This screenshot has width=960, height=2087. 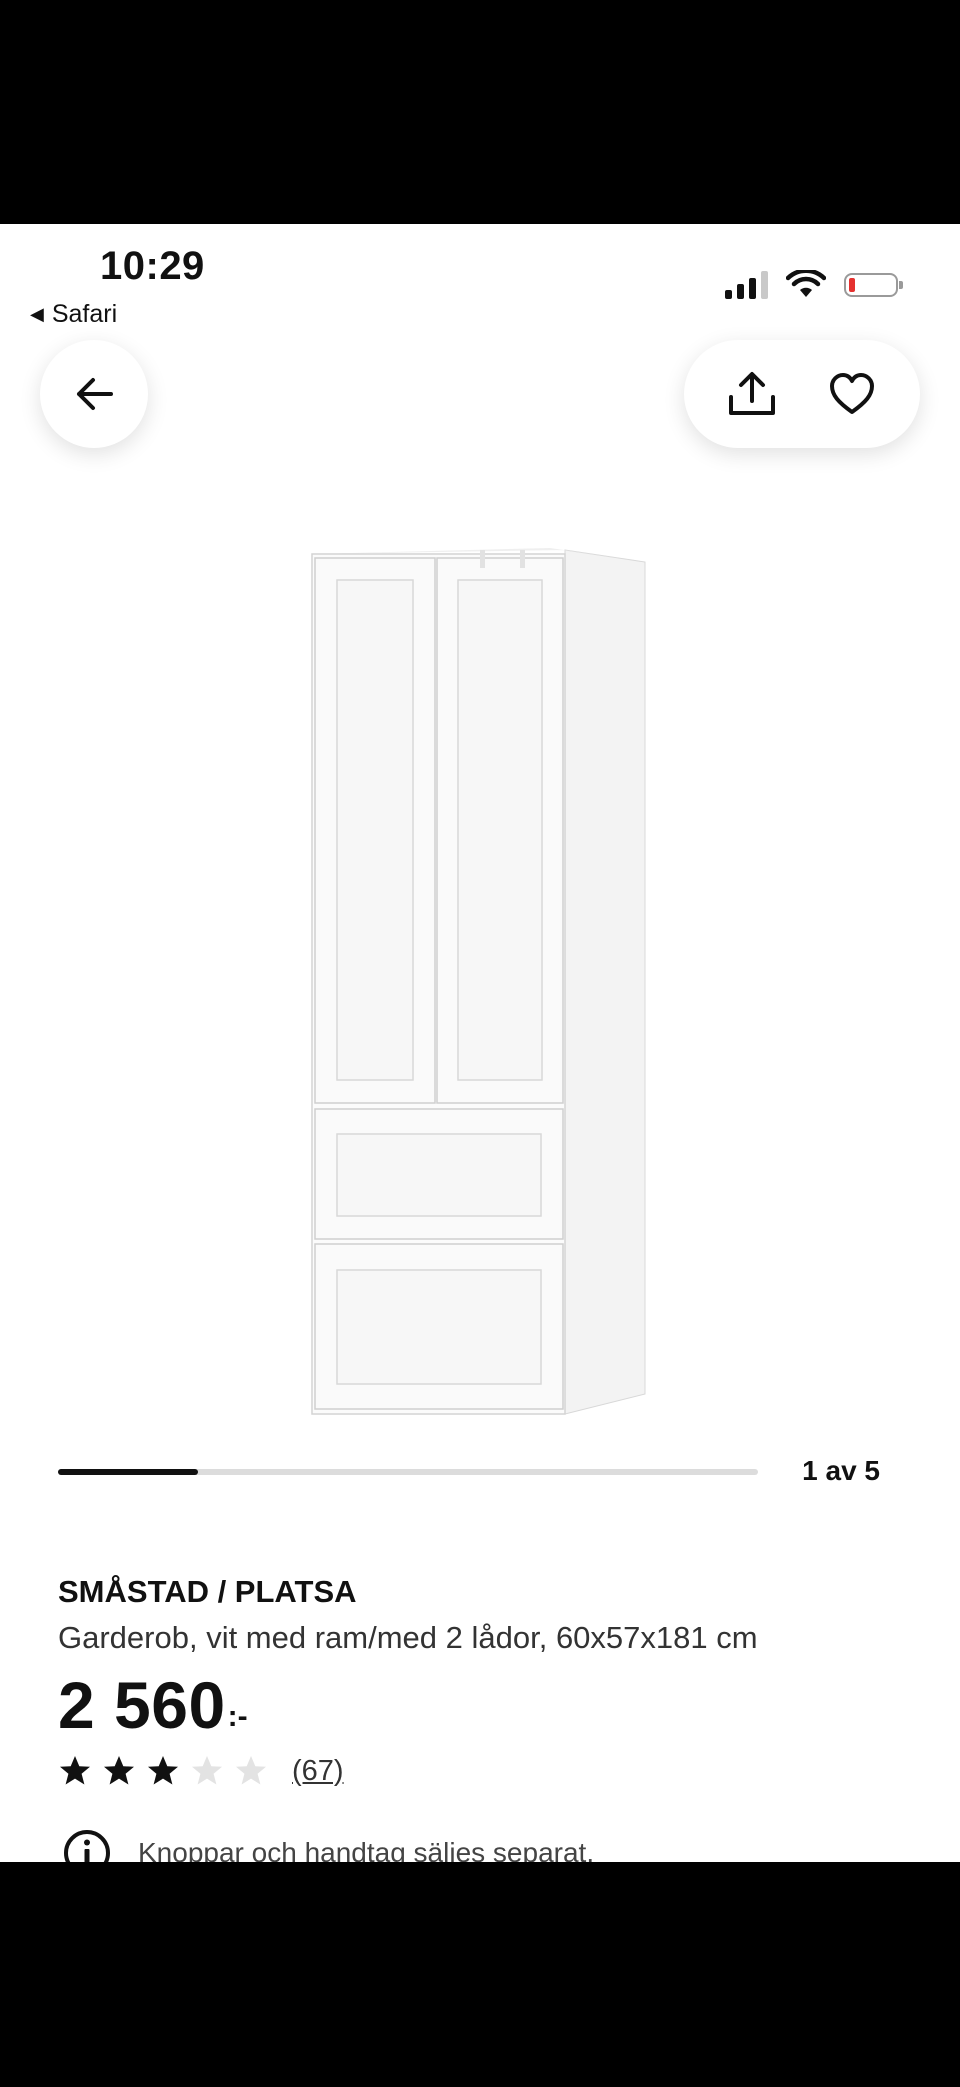 I want to click on back-to-safari-link: ◀ Safari, so click(x=73, y=314).